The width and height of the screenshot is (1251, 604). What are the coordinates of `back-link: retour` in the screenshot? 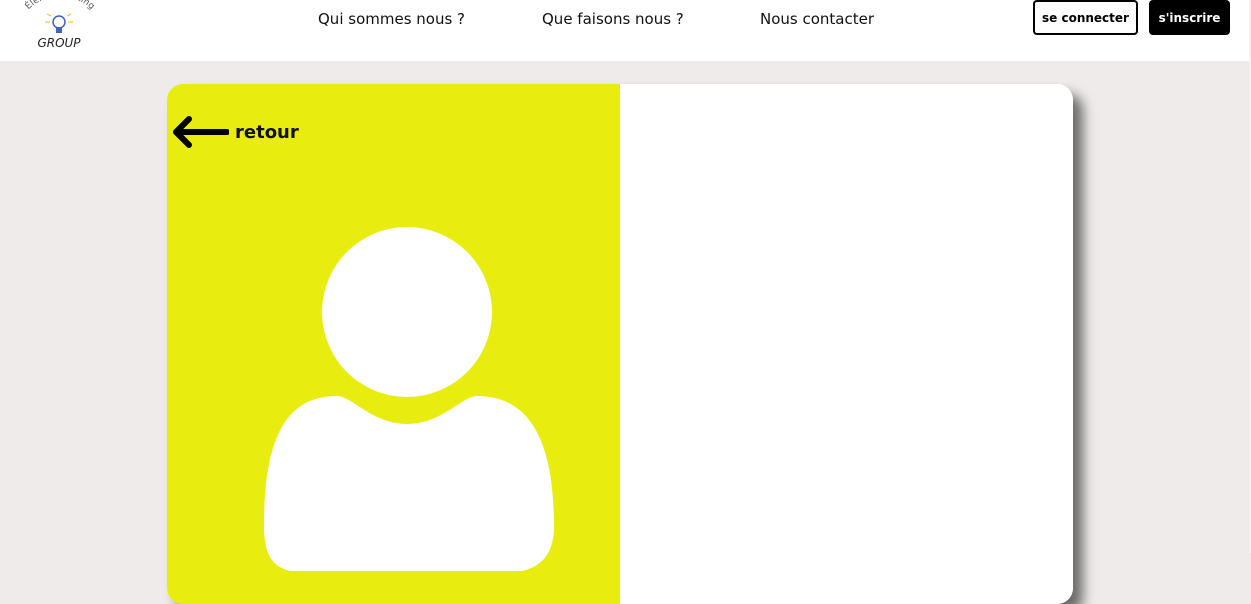 It's located at (235, 132).